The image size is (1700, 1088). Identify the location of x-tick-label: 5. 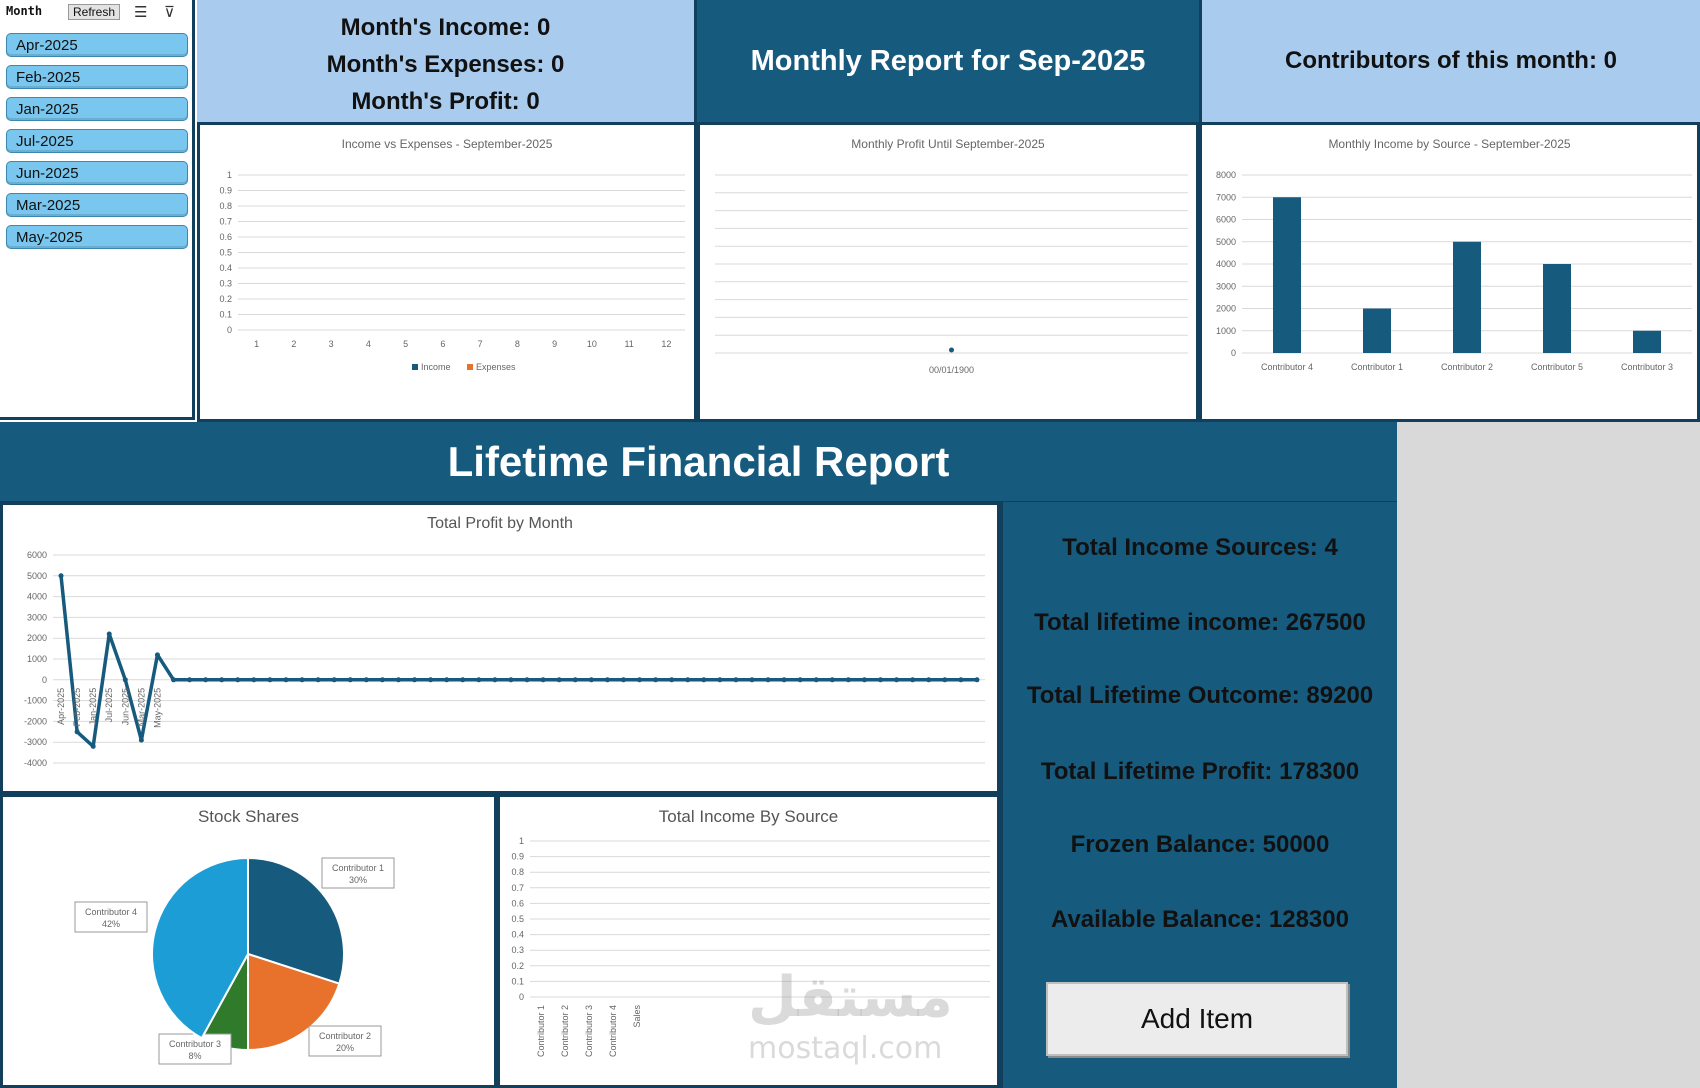
(405, 344).